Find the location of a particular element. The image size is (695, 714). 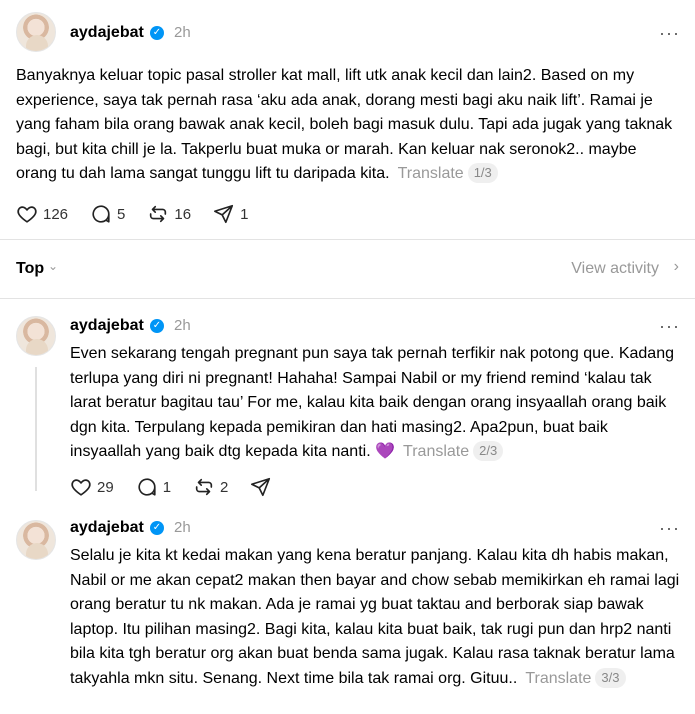

like-count: 126 is located at coordinates (56, 214).